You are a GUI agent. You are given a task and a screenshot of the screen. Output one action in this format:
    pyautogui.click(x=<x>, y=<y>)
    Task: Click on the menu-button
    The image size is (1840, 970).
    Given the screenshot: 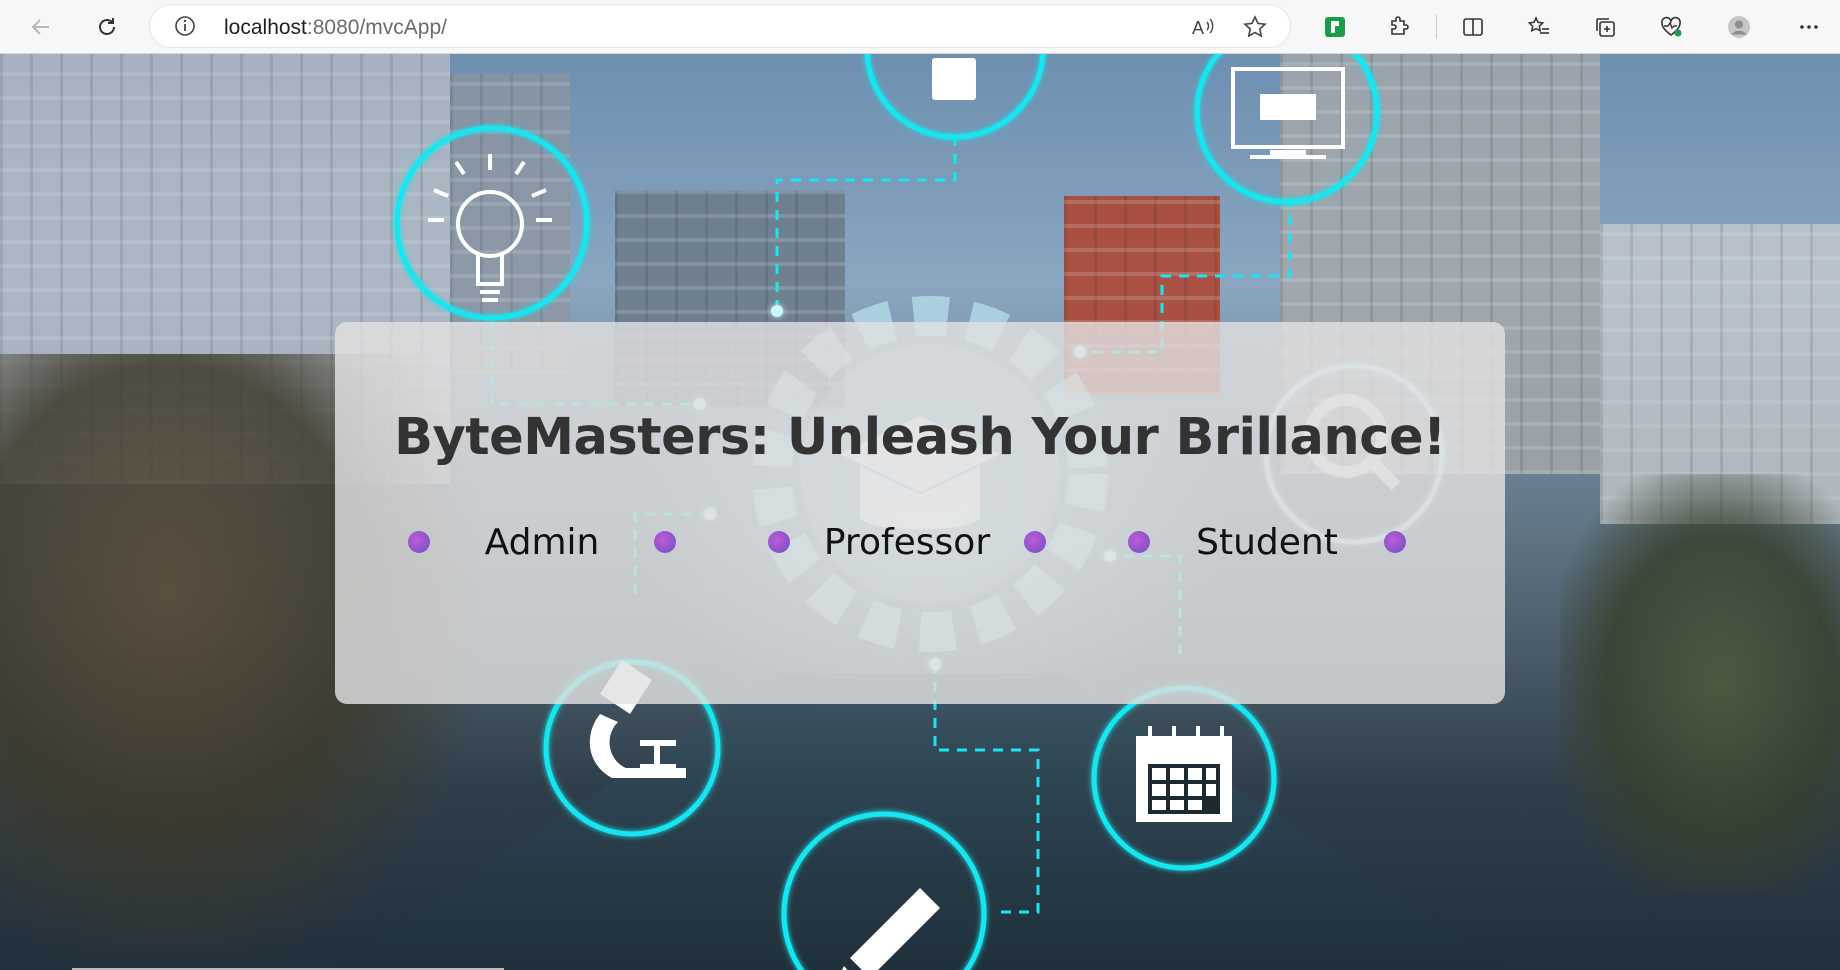 What is the action you would take?
    pyautogui.click(x=1809, y=27)
    